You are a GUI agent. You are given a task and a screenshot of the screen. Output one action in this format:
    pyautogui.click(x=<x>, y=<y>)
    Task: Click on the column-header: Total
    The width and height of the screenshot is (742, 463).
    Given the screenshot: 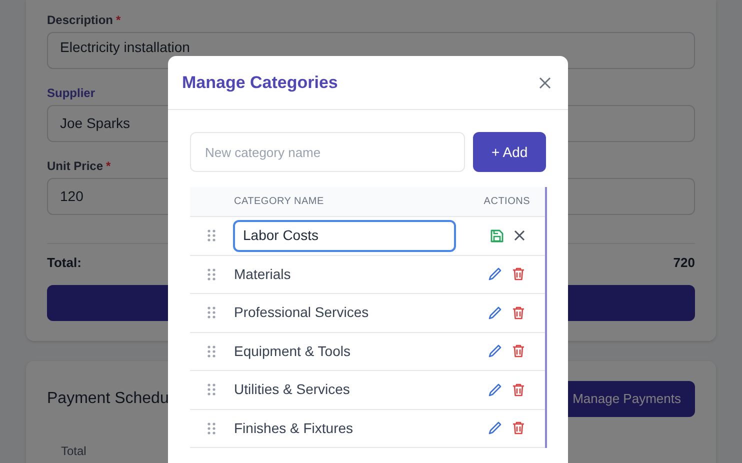 What is the action you would take?
    pyautogui.click(x=73, y=451)
    